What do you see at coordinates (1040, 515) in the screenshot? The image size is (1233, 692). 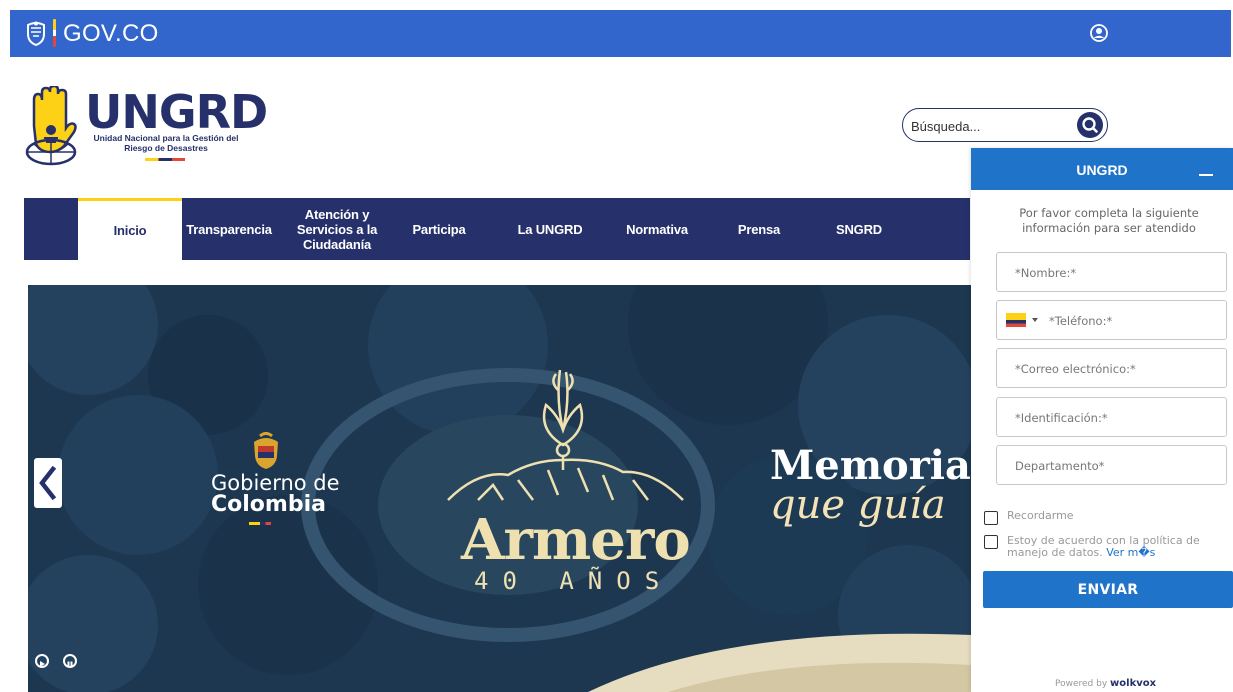 I see `remember-label: Recordarme` at bounding box center [1040, 515].